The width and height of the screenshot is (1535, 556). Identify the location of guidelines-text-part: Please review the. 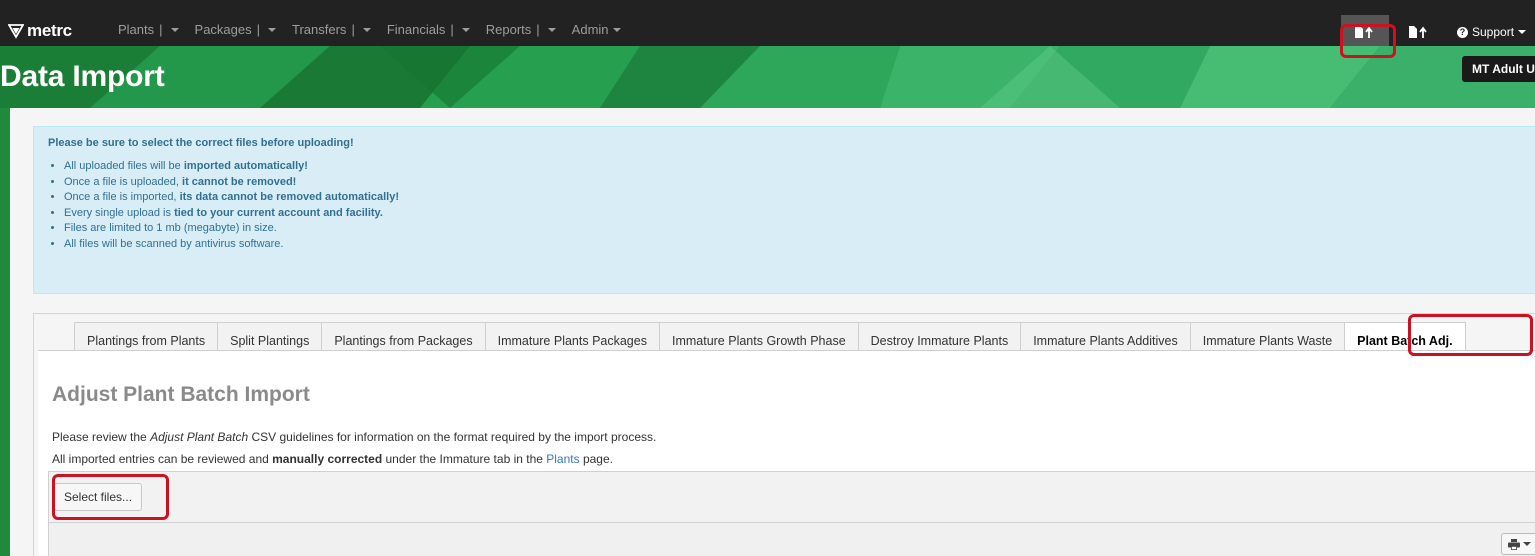
(101, 437).